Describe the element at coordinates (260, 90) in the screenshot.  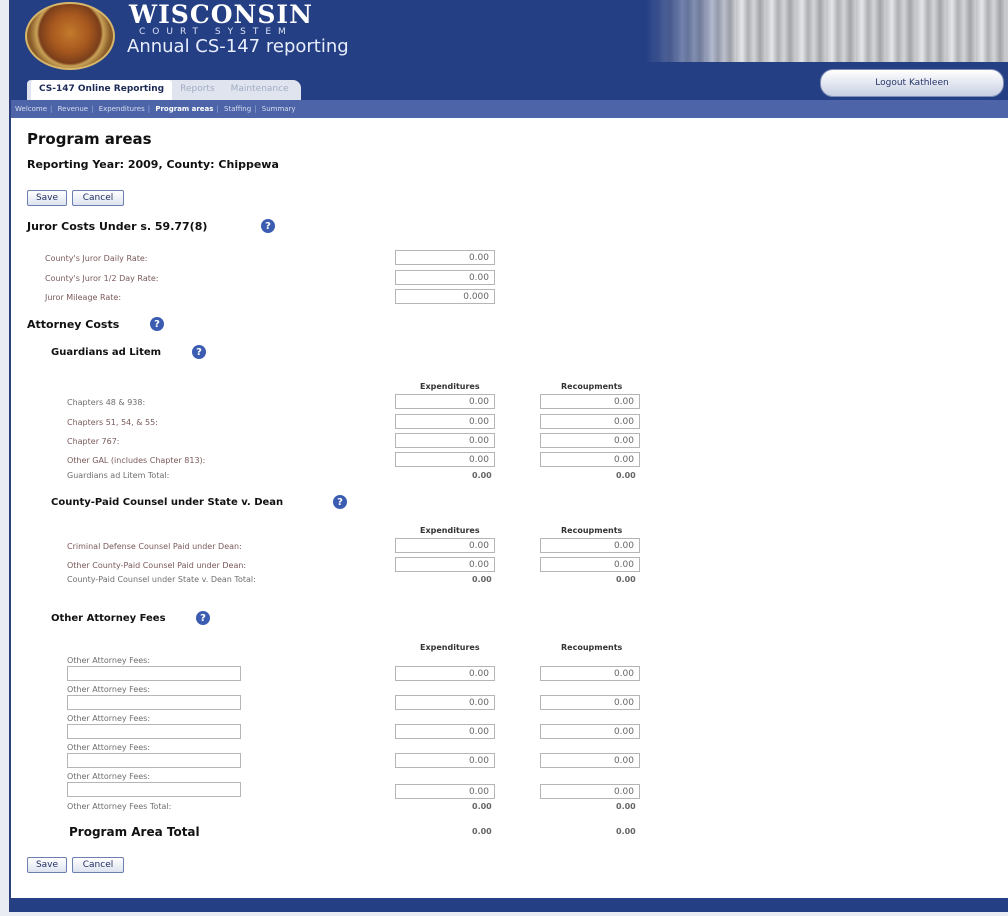
I see `tab-maintenance: Maintenance` at that location.